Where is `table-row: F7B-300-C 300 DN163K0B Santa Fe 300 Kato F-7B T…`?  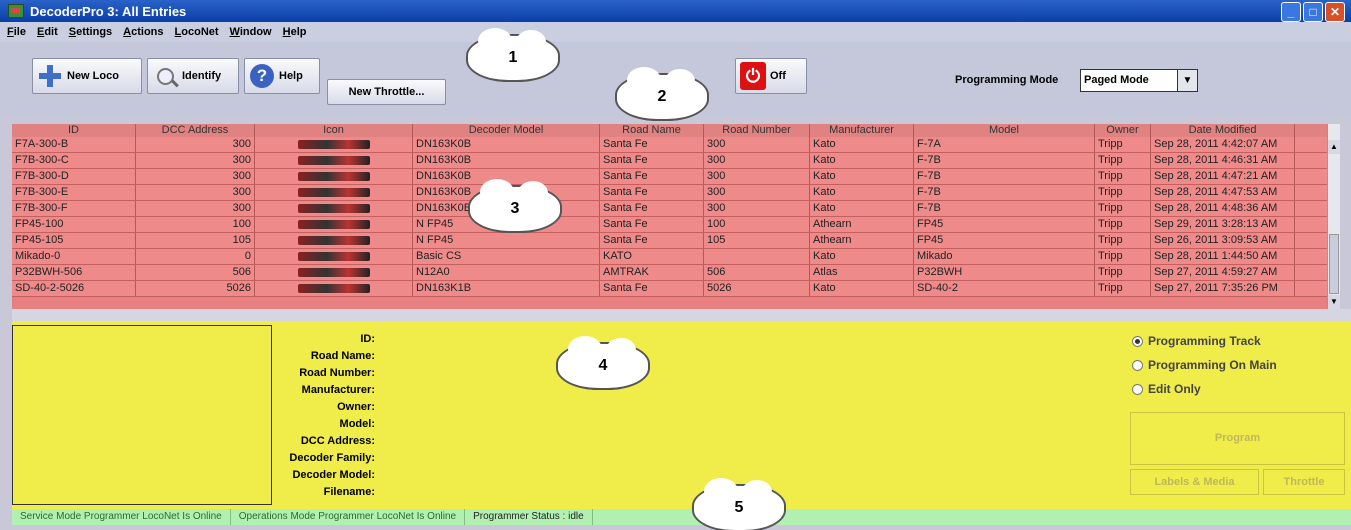 table-row: F7B-300-C 300 DN163K0B Santa Fe 300 Kato F-7B T… is located at coordinates (675, 161).